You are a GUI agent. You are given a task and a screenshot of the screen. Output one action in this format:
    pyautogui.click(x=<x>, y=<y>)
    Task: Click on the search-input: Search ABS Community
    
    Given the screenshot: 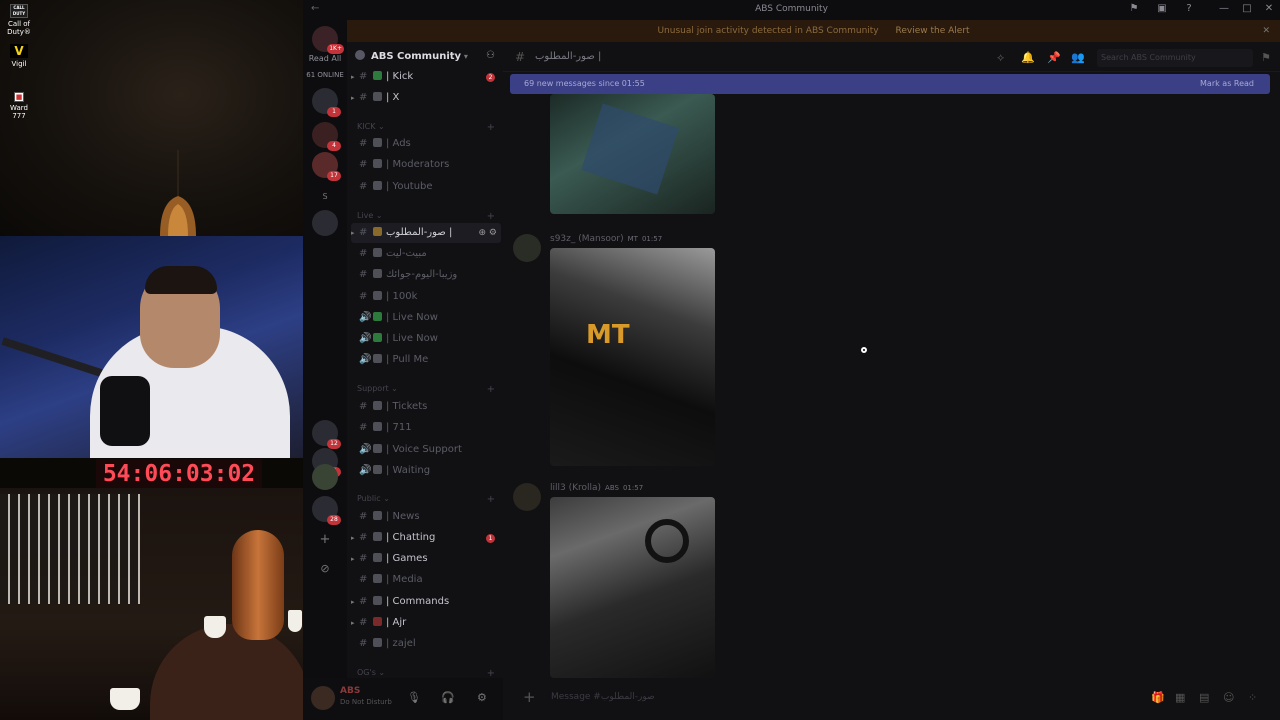 What is the action you would take?
    pyautogui.click(x=1175, y=58)
    